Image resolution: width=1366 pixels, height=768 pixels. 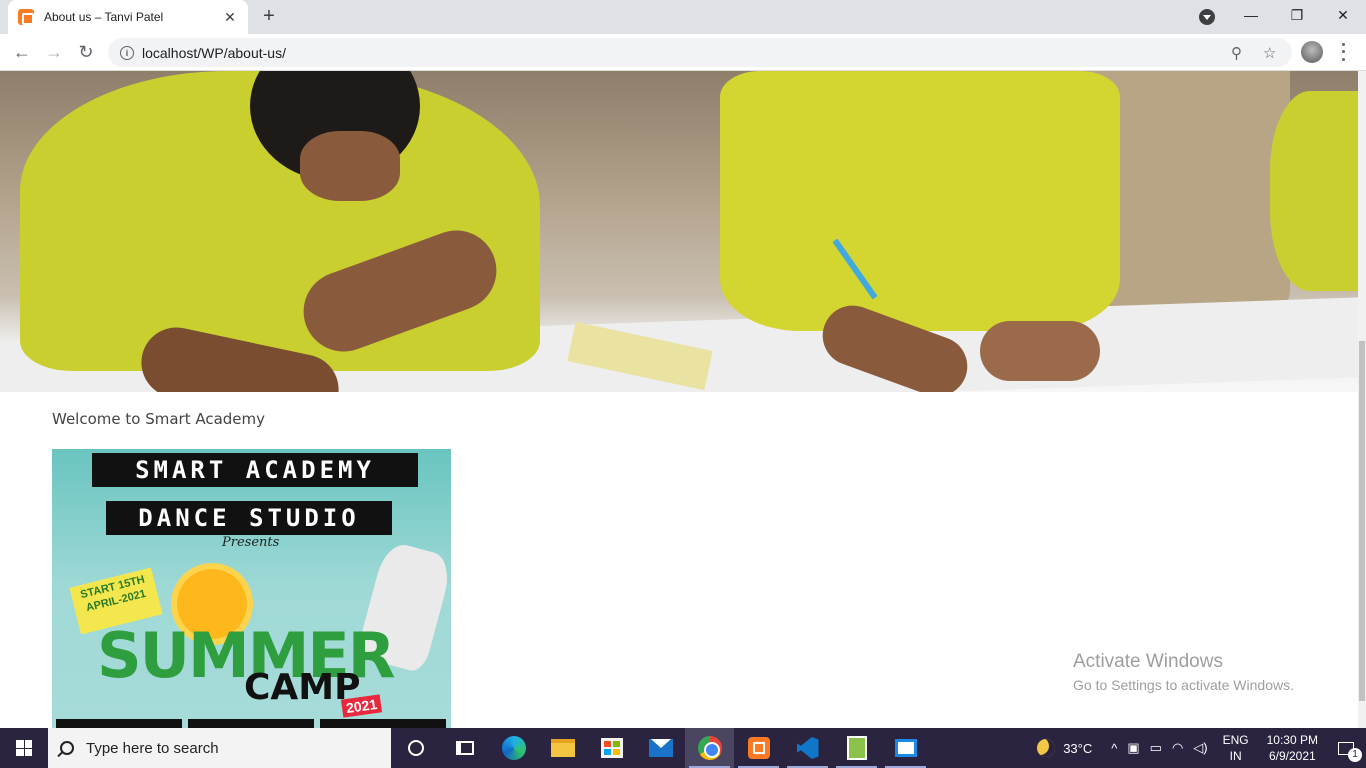 What do you see at coordinates (1346, 748) in the screenshot?
I see `action-center-button: 1` at bounding box center [1346, 748].